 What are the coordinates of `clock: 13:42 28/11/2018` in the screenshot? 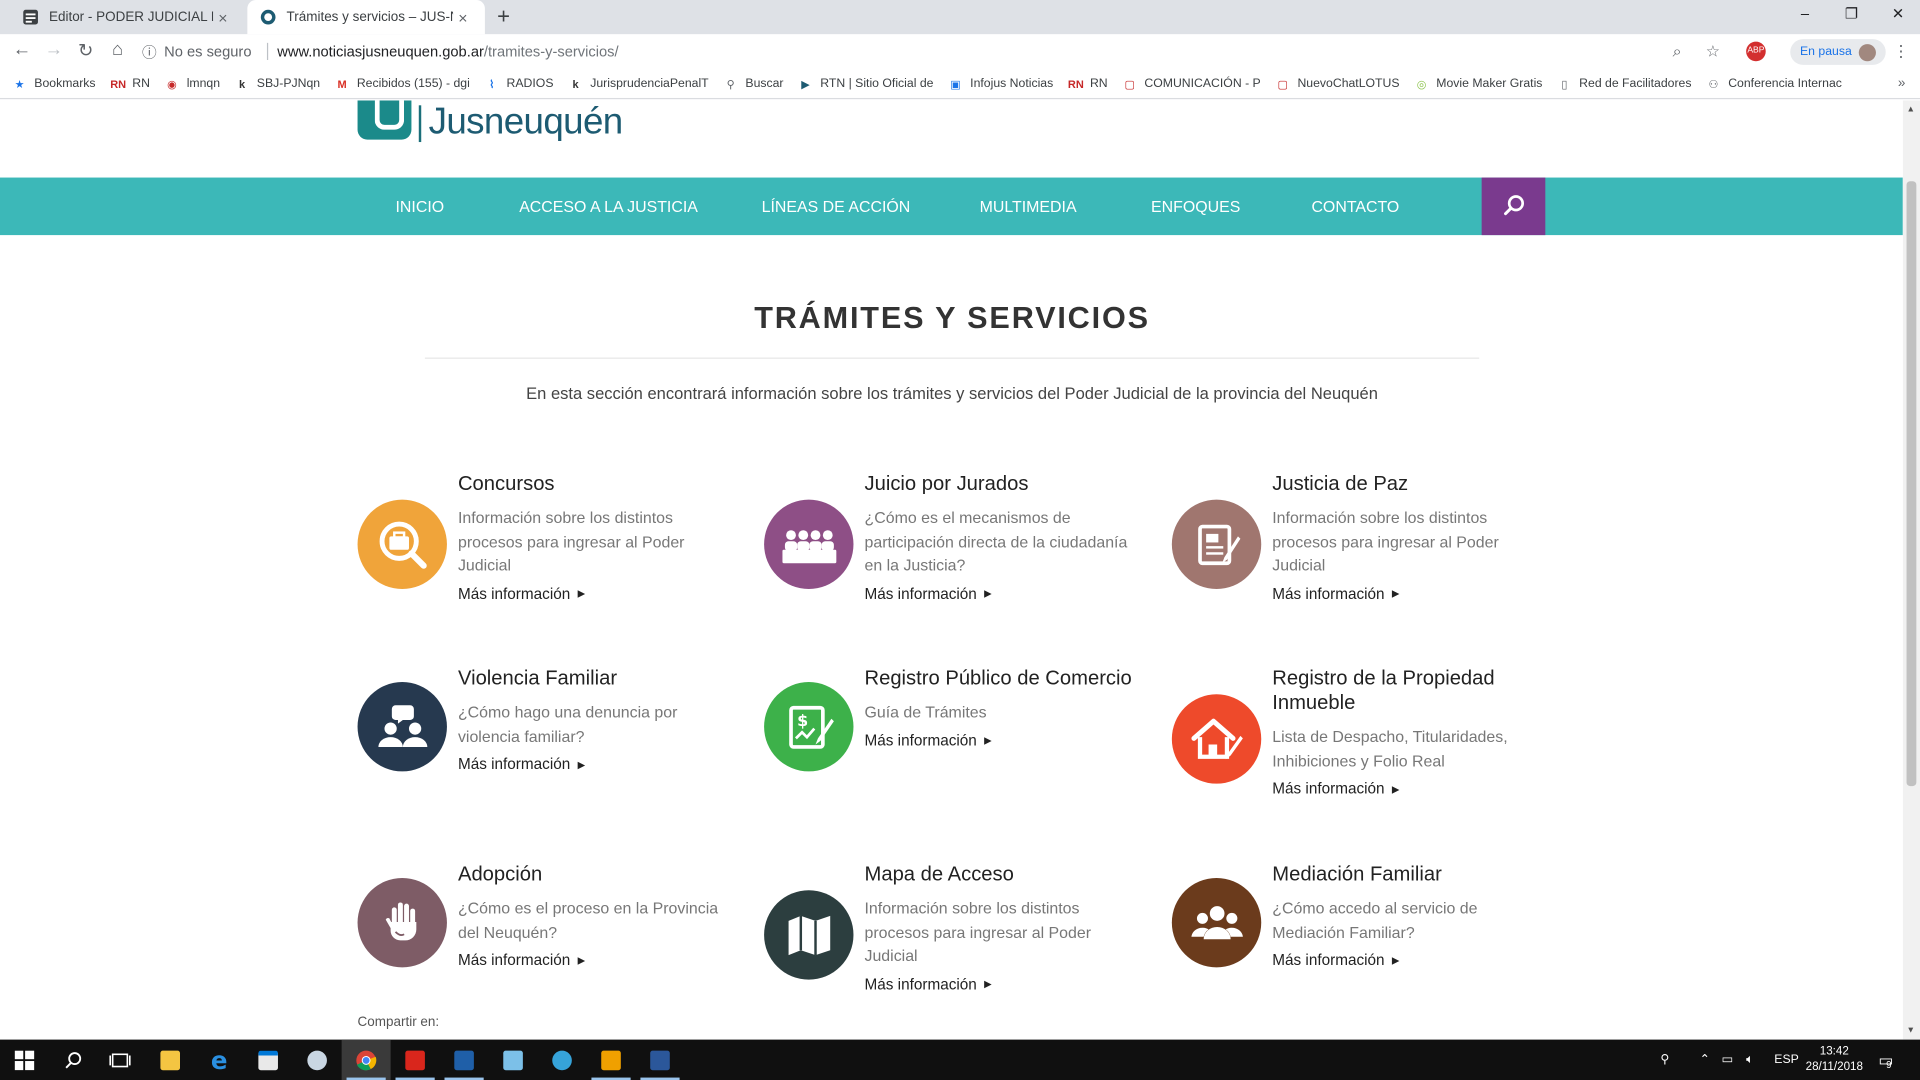 It's located at (1834, 1059).